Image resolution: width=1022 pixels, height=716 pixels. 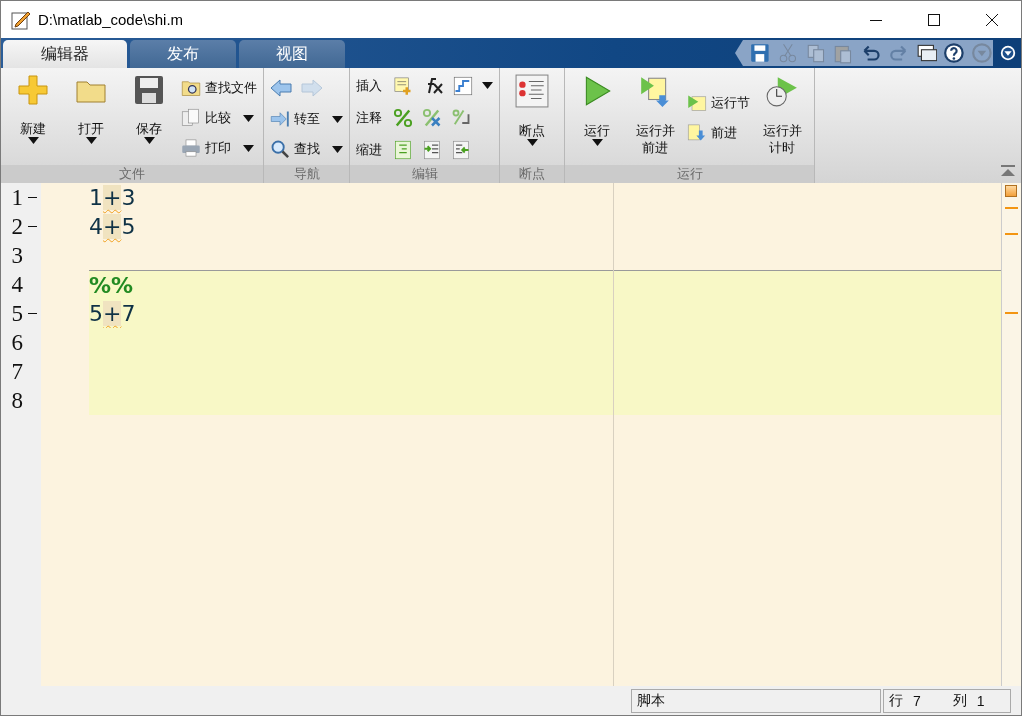 What do you see at coordinates (280, 148) in the screenshot?
I see `search-icon` at bounding box center [280, 148].